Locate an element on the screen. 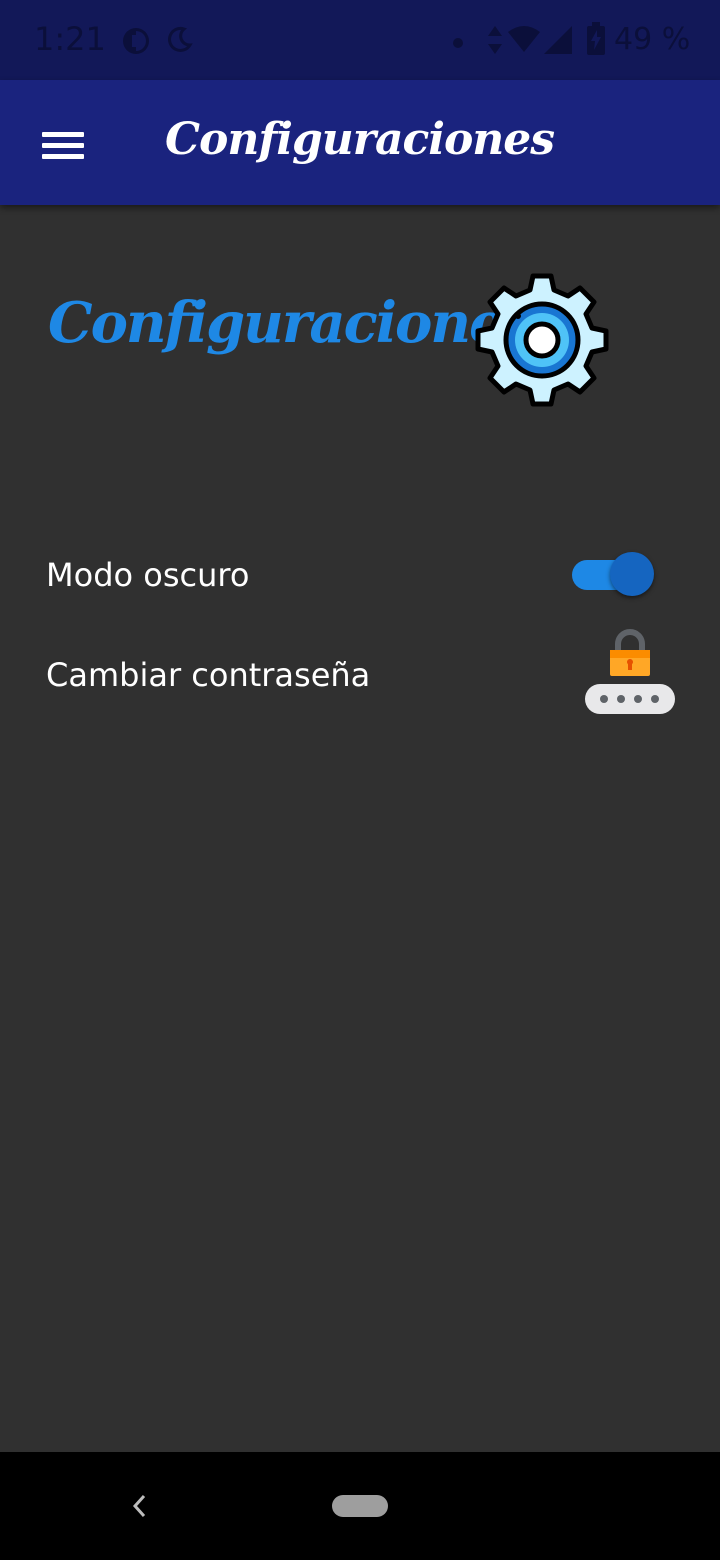 The height and width of the screenshot is (1560, 720). wifi-icon is located at coordinates (524, 41).